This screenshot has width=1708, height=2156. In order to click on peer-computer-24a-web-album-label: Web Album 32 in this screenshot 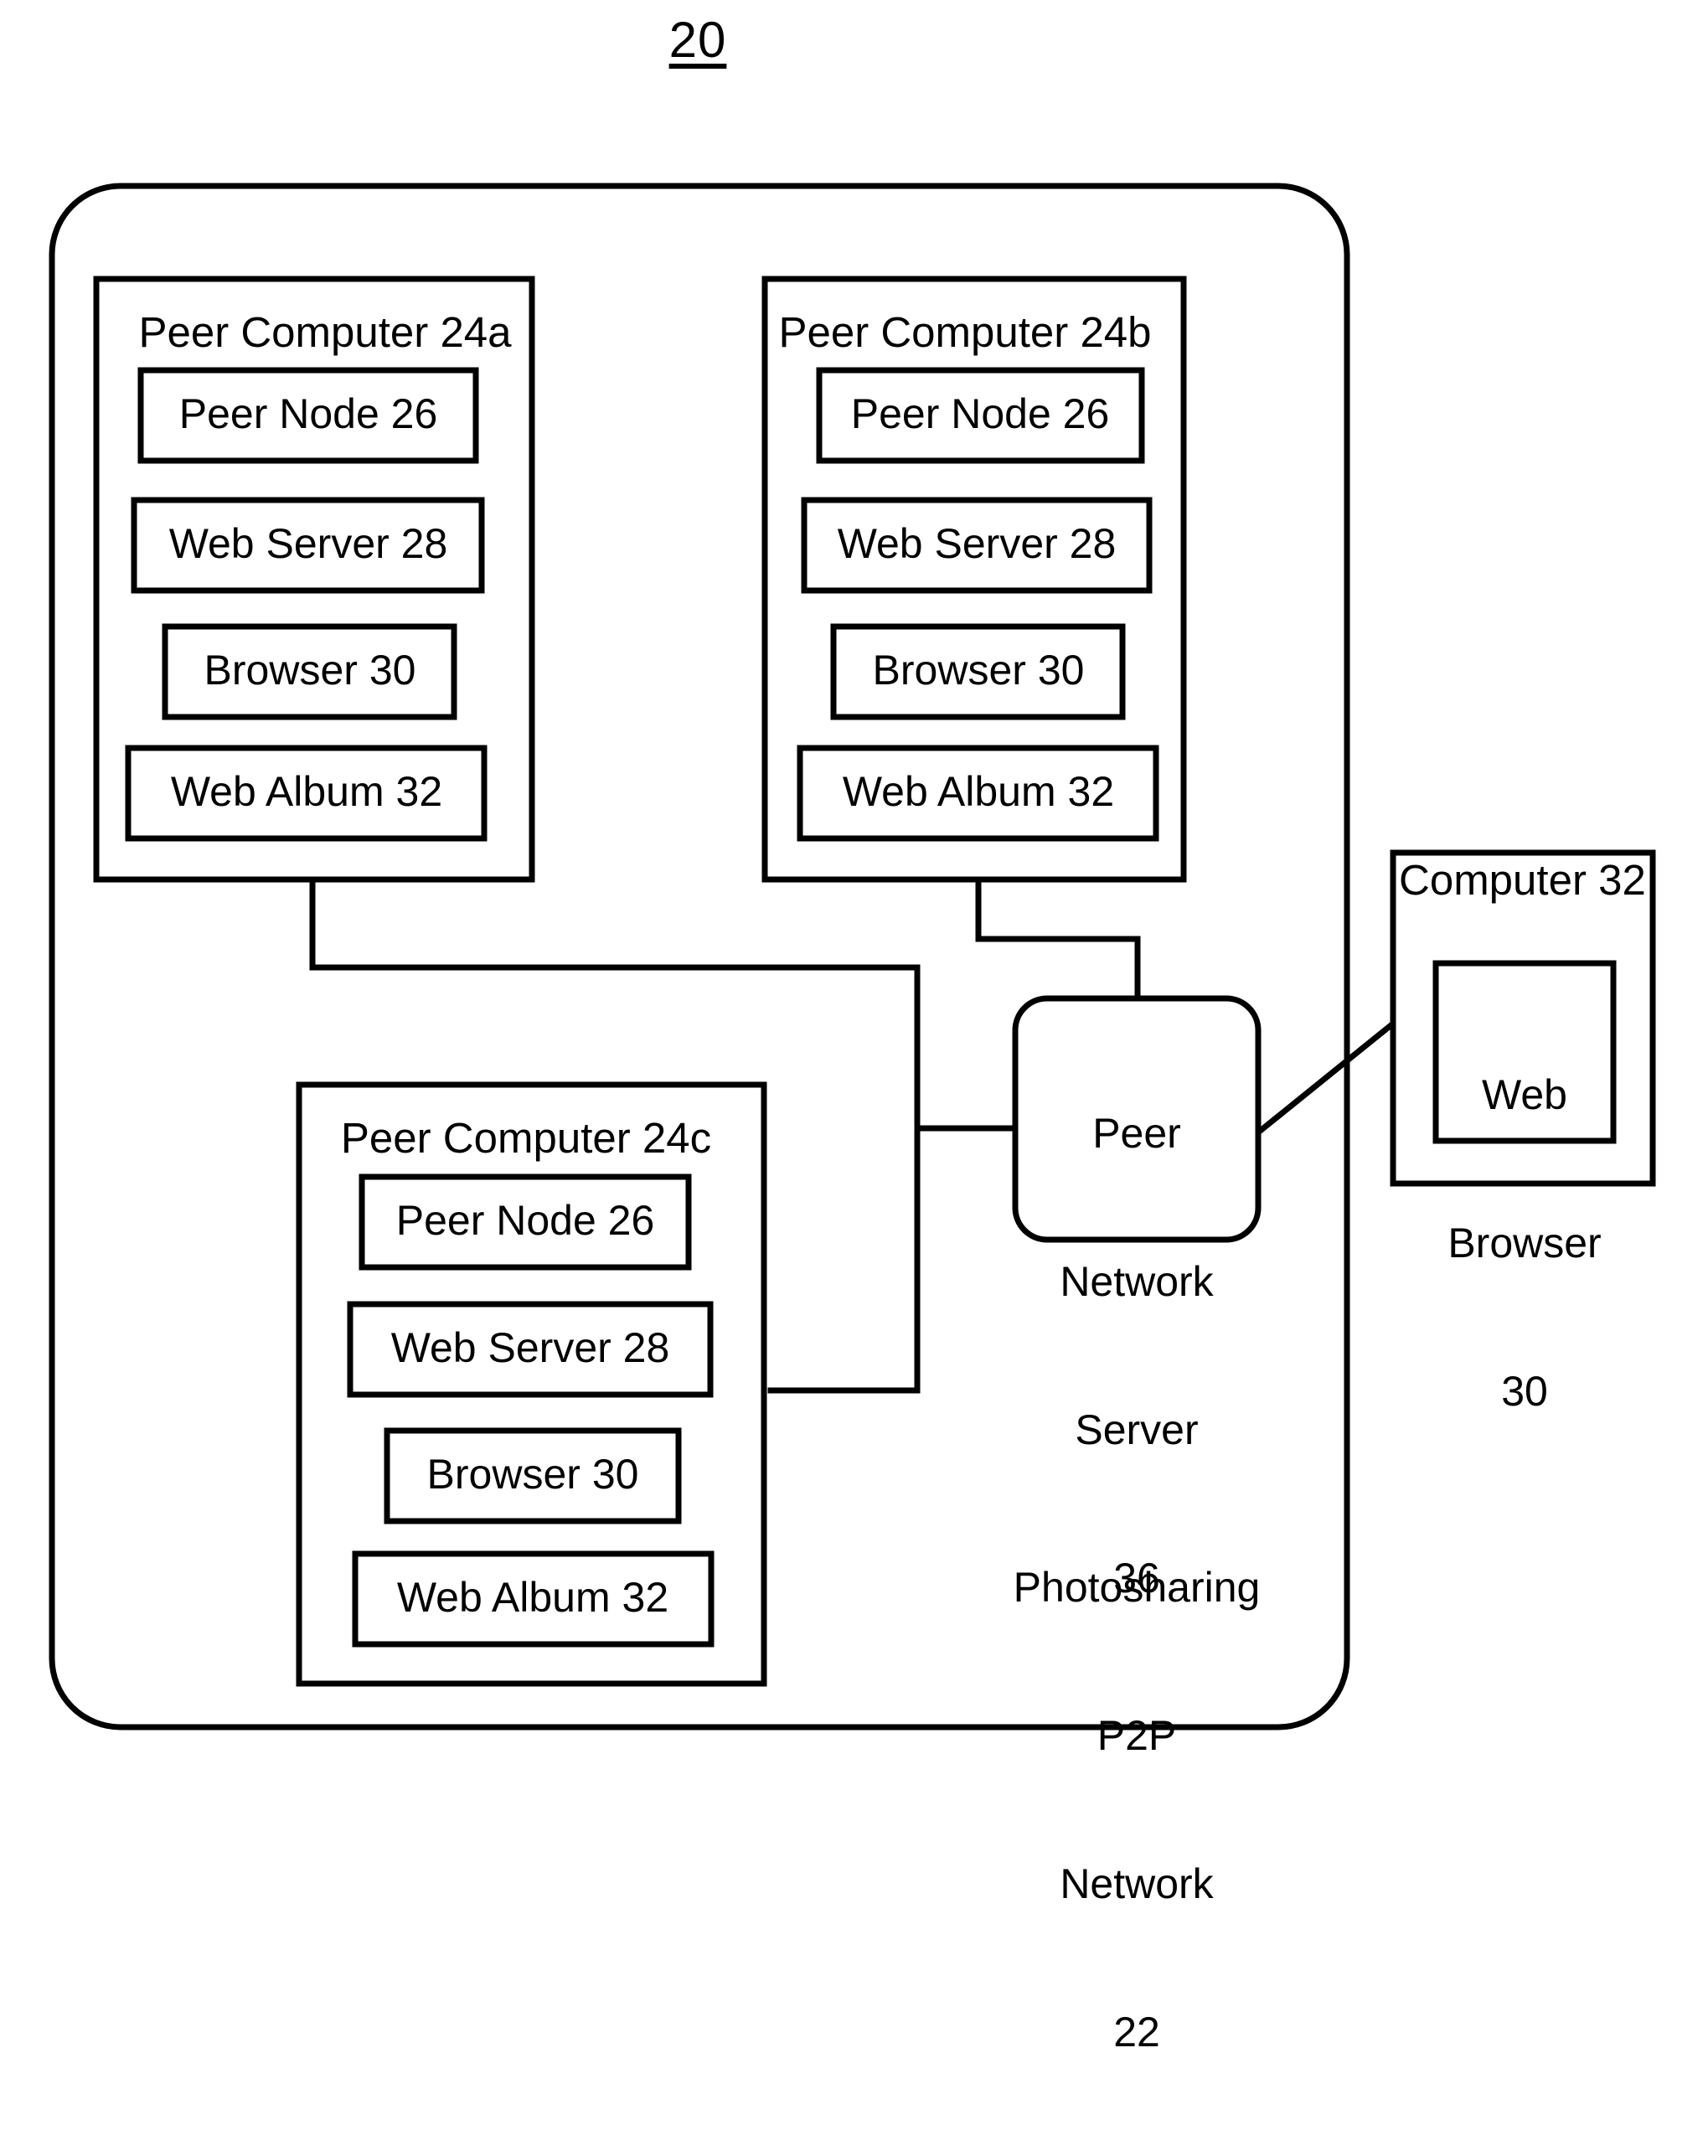, I will do `click(306, 792)`.